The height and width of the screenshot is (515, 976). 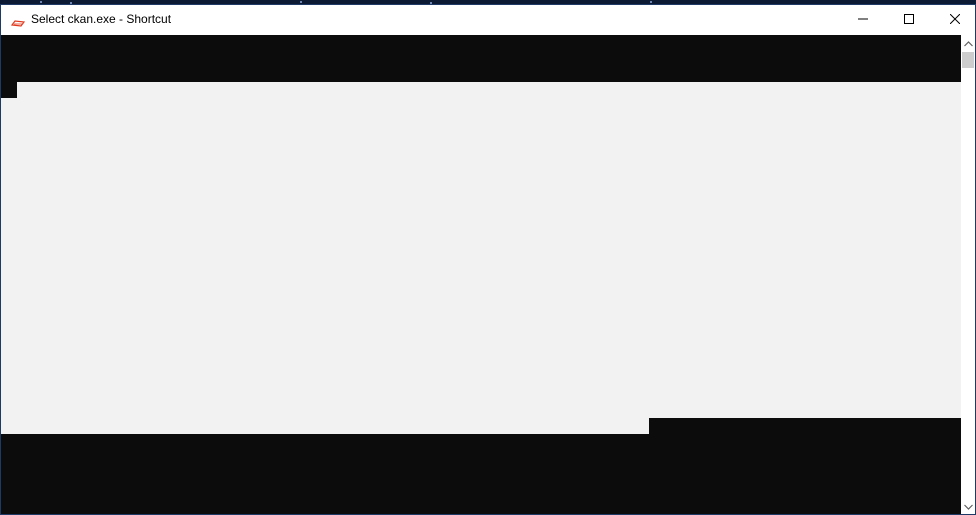 I want to click on scroll-up-button, so click(x=968, y=43).